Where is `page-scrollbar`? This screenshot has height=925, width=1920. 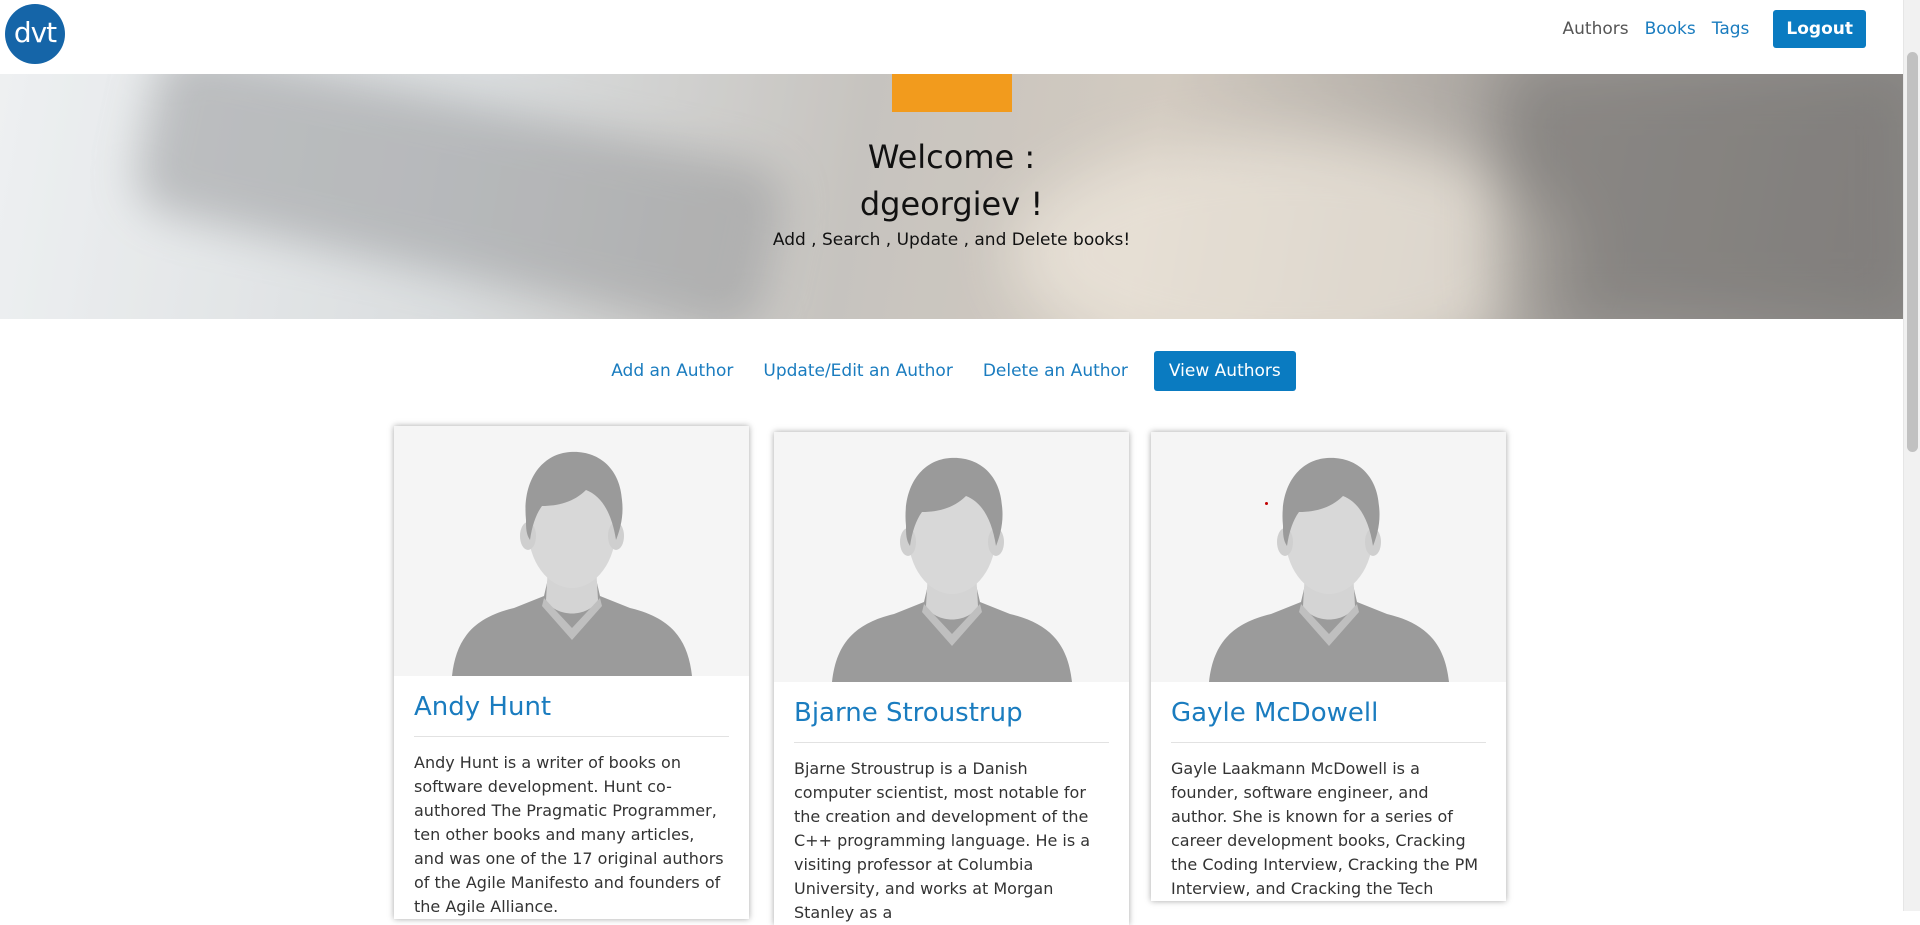 page-scrollbar is located at coordinates (1911, 455).